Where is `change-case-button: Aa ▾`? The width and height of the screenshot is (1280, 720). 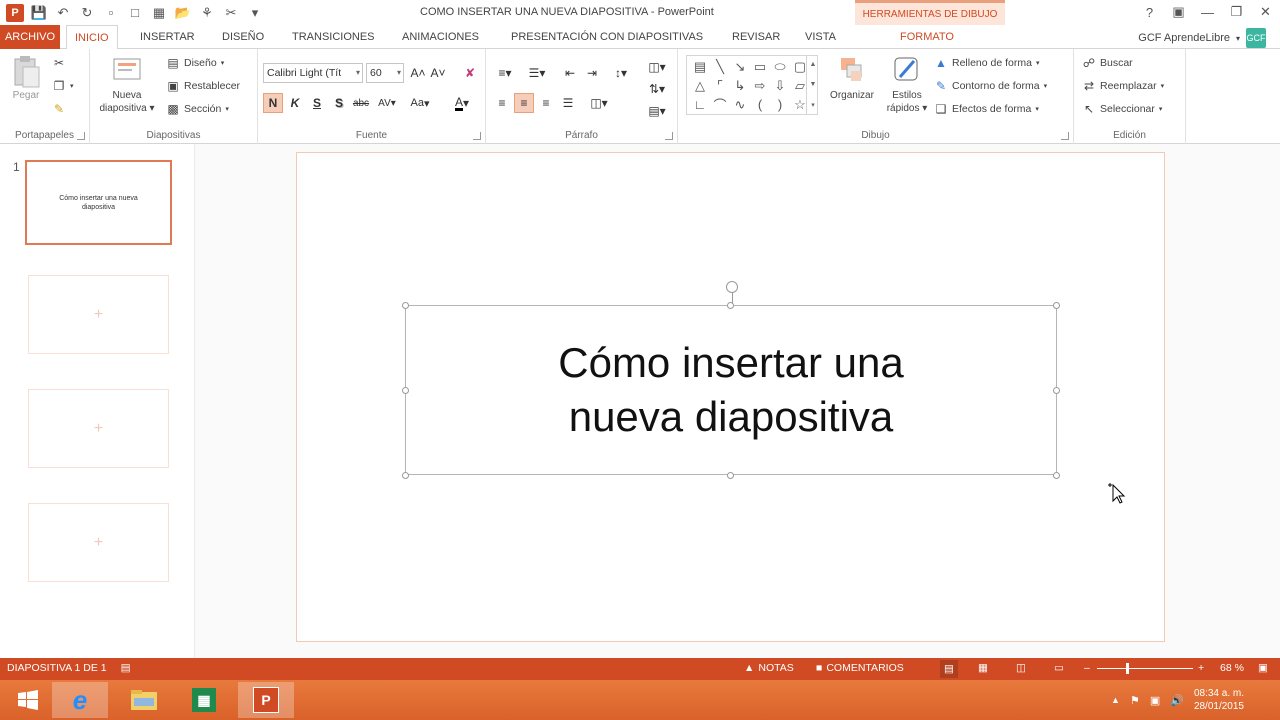
change-case-button: Aa ▾ is located at coordinates (420, 103).